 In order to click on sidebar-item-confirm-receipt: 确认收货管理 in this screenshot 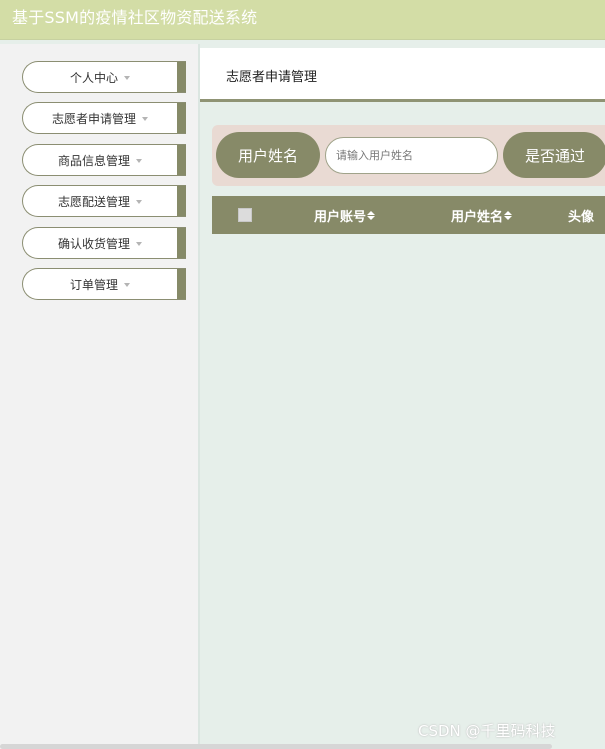, I will do `click(104, 243)`.